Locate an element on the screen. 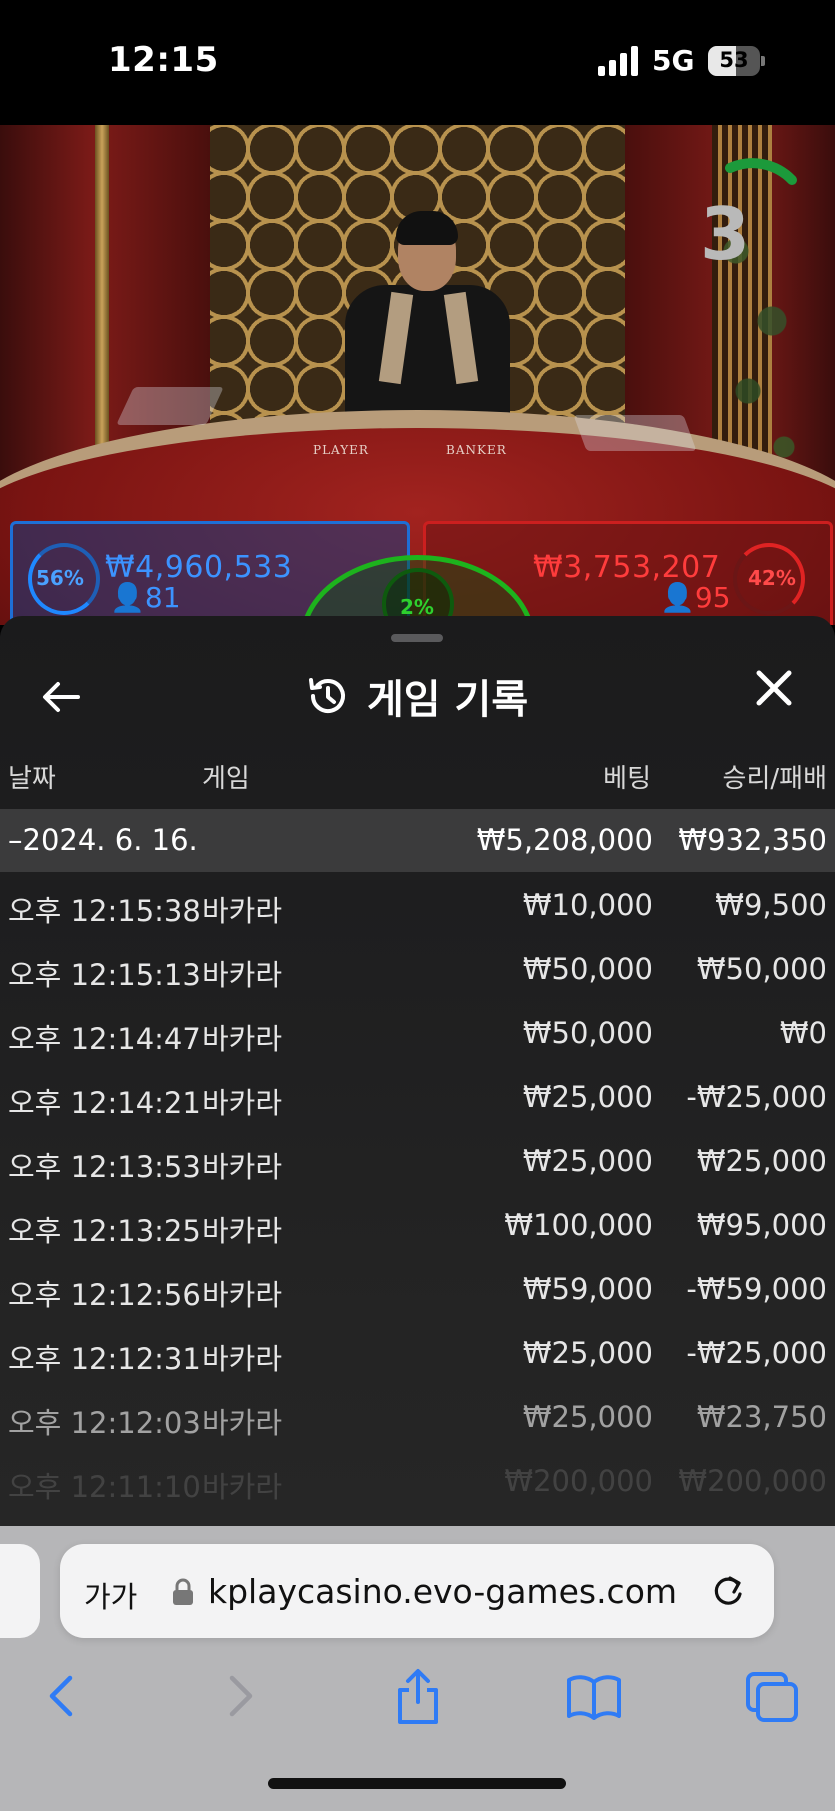  column-header-date: 날짜 is located at coordinates (32, 779).